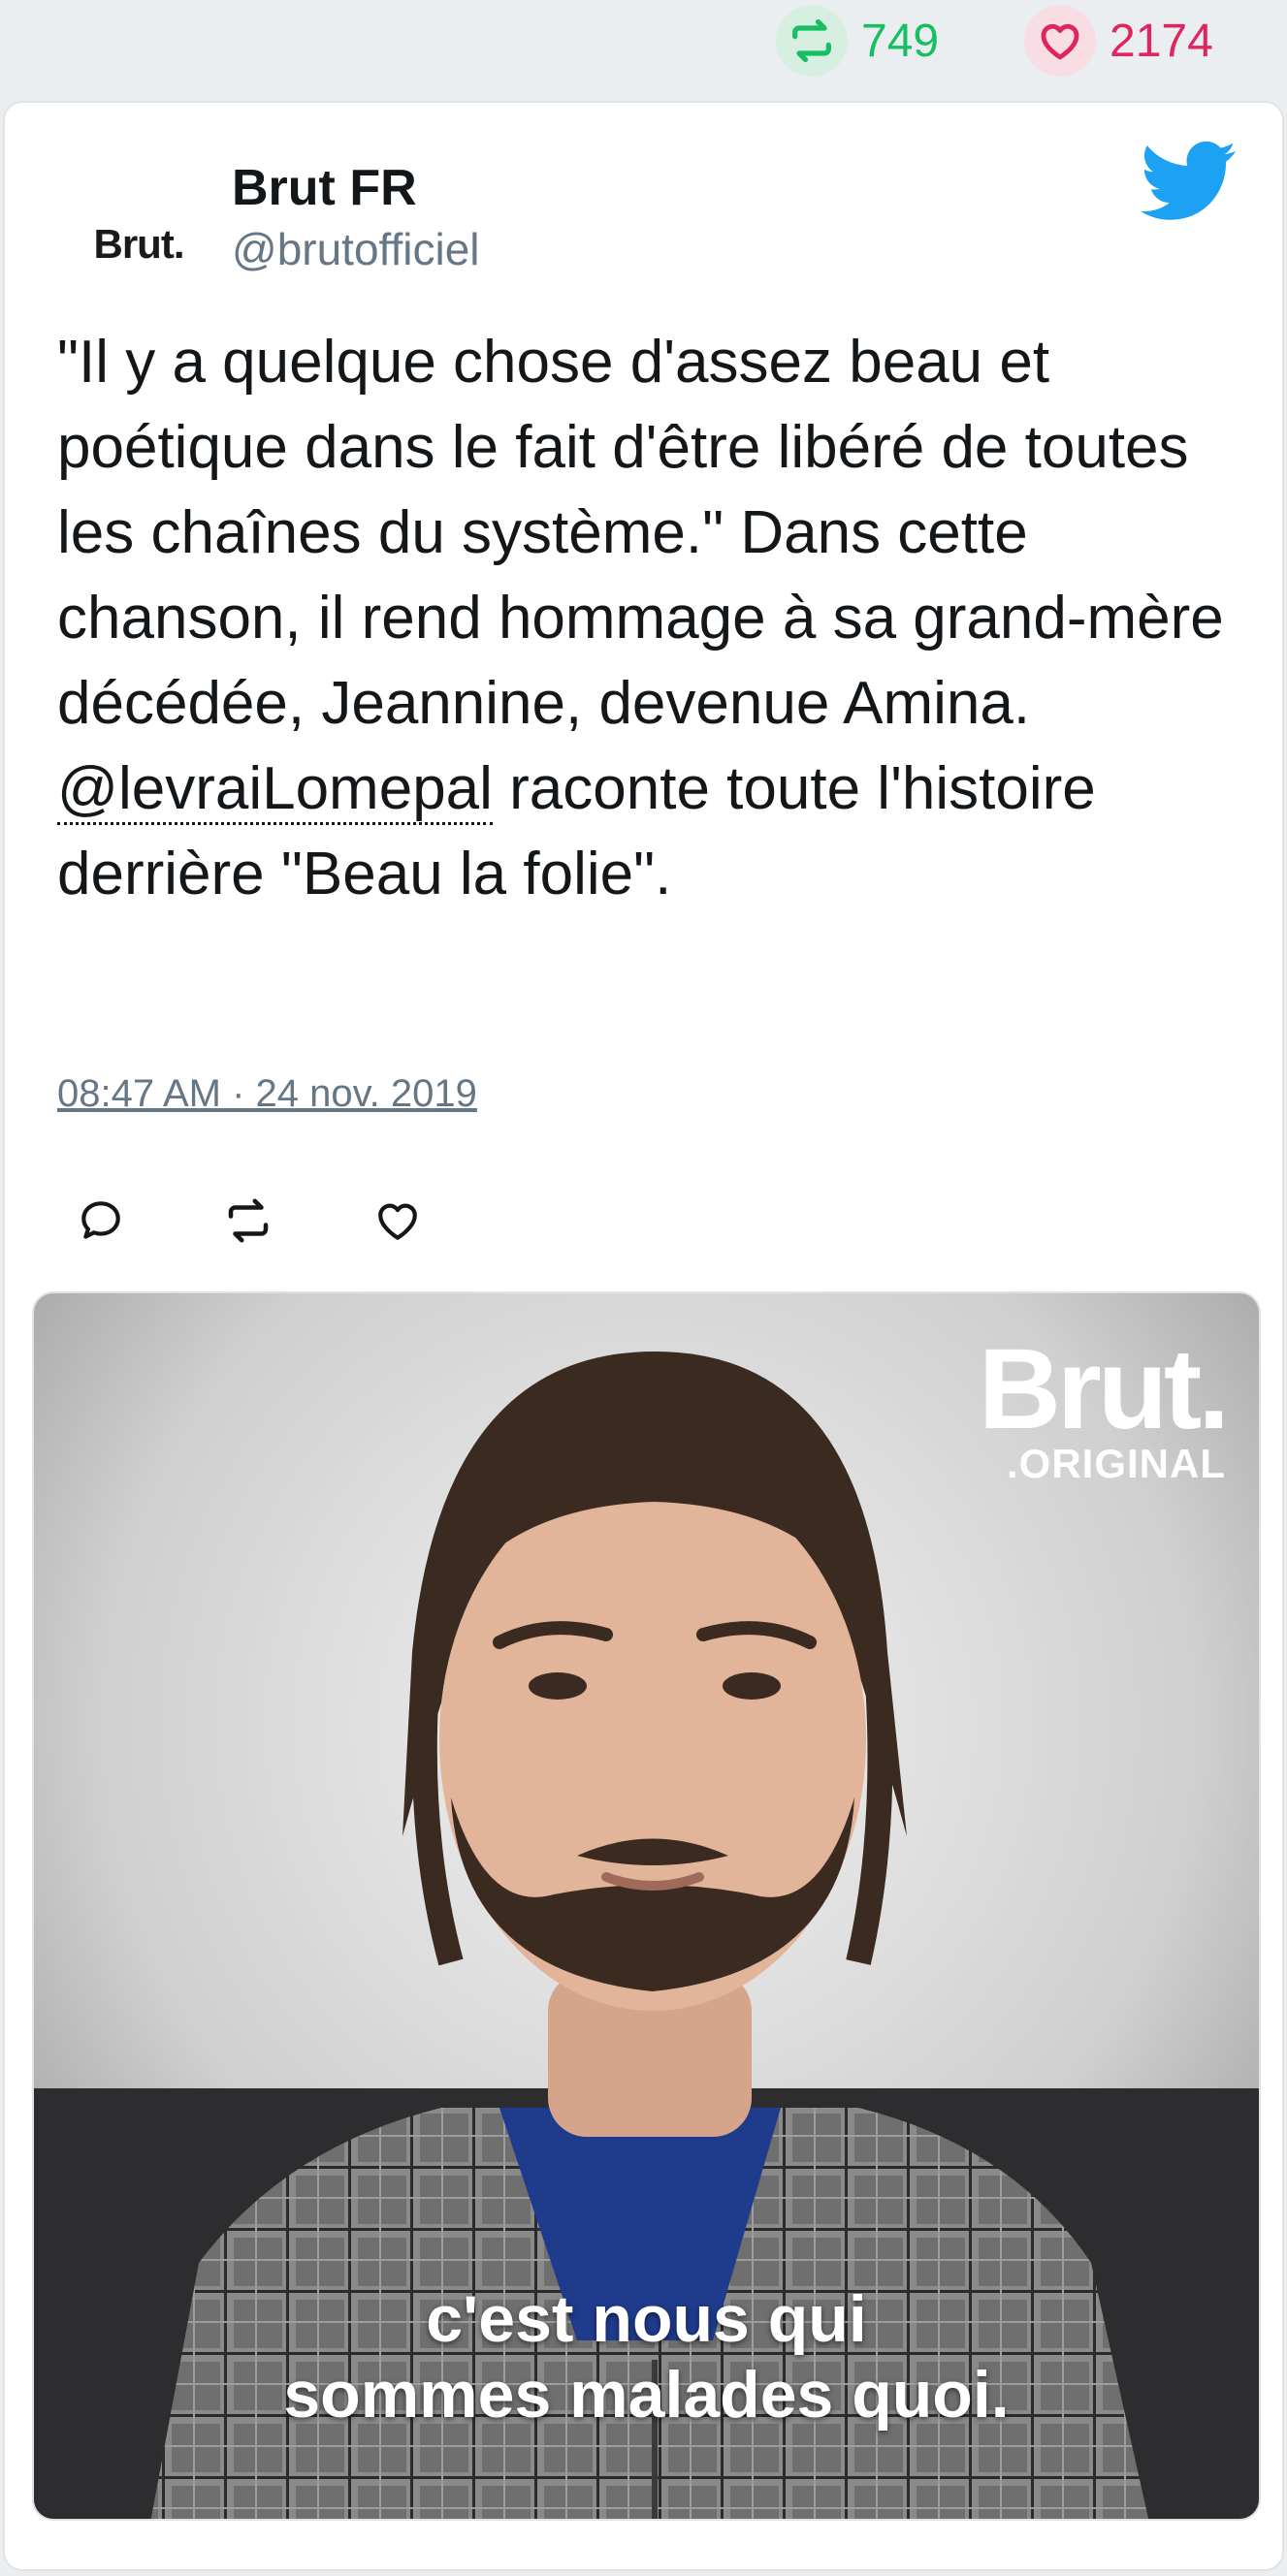 Image resolution: width=1287 pixels, height=2576 pixels. What do you see at coordinates (1188, 182) in the screenshot?
I see `twitter-bird-icon` at bounding box center [1188, 182].